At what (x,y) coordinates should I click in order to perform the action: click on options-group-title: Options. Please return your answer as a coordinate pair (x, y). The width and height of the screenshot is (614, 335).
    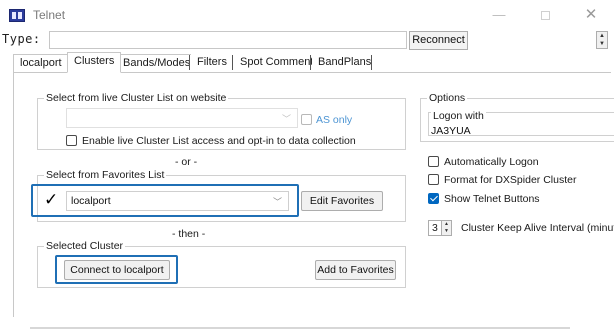
    Looking at the image, I should click on (447, 98).